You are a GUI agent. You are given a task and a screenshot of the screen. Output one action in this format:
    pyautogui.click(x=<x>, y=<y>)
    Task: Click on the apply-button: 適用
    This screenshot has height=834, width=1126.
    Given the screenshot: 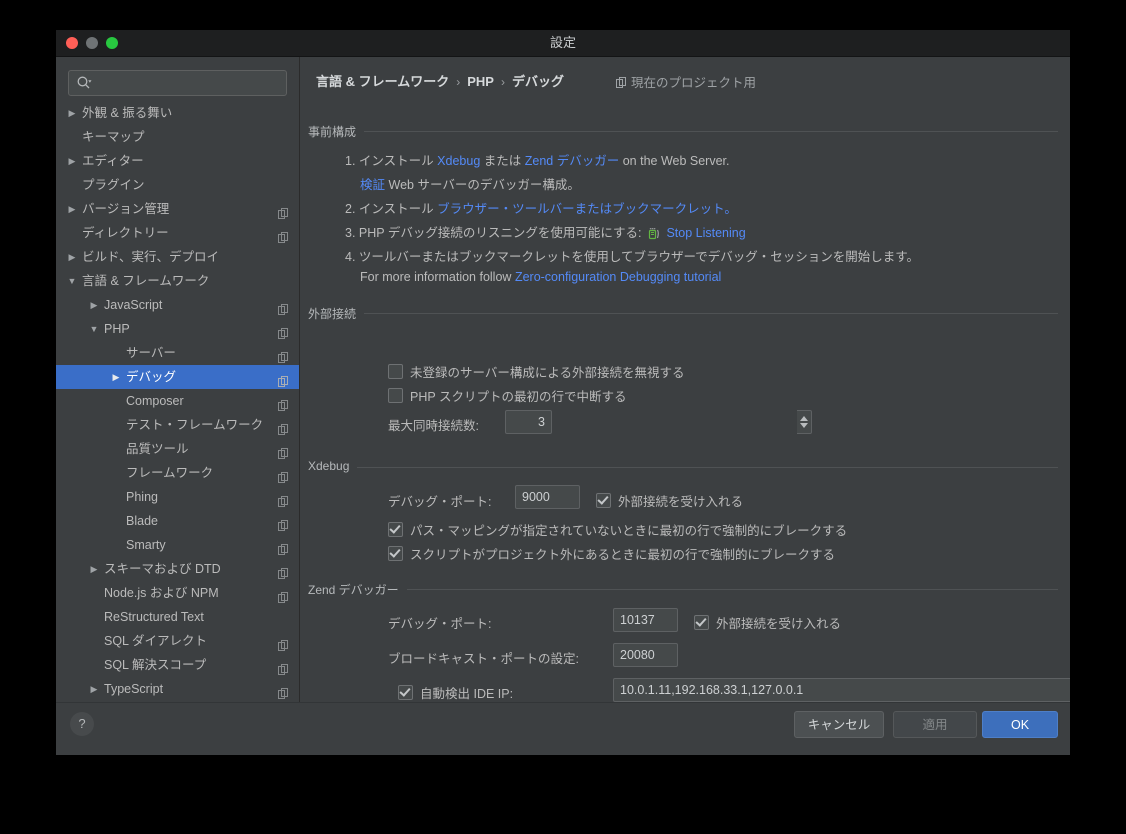 What is the action you would take?
    pyautogui.click(x=935, y=724)
    